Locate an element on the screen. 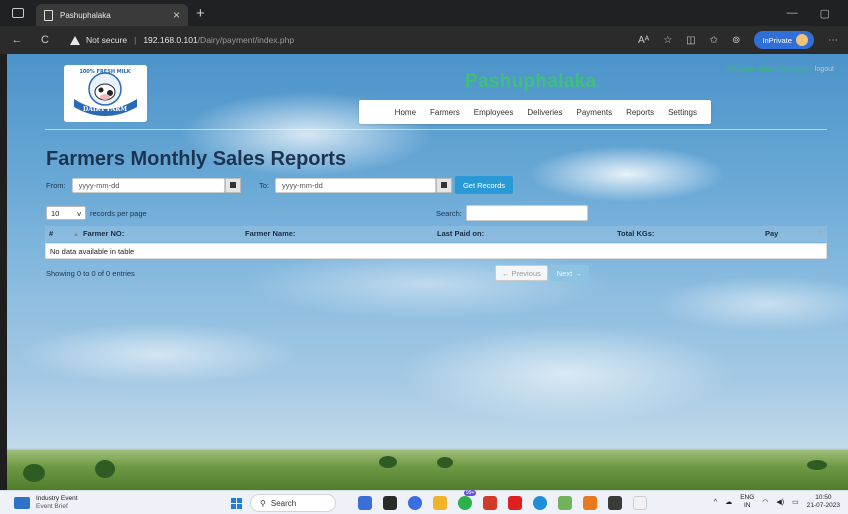  logout-link: logout is located at coordinates (824, 69).